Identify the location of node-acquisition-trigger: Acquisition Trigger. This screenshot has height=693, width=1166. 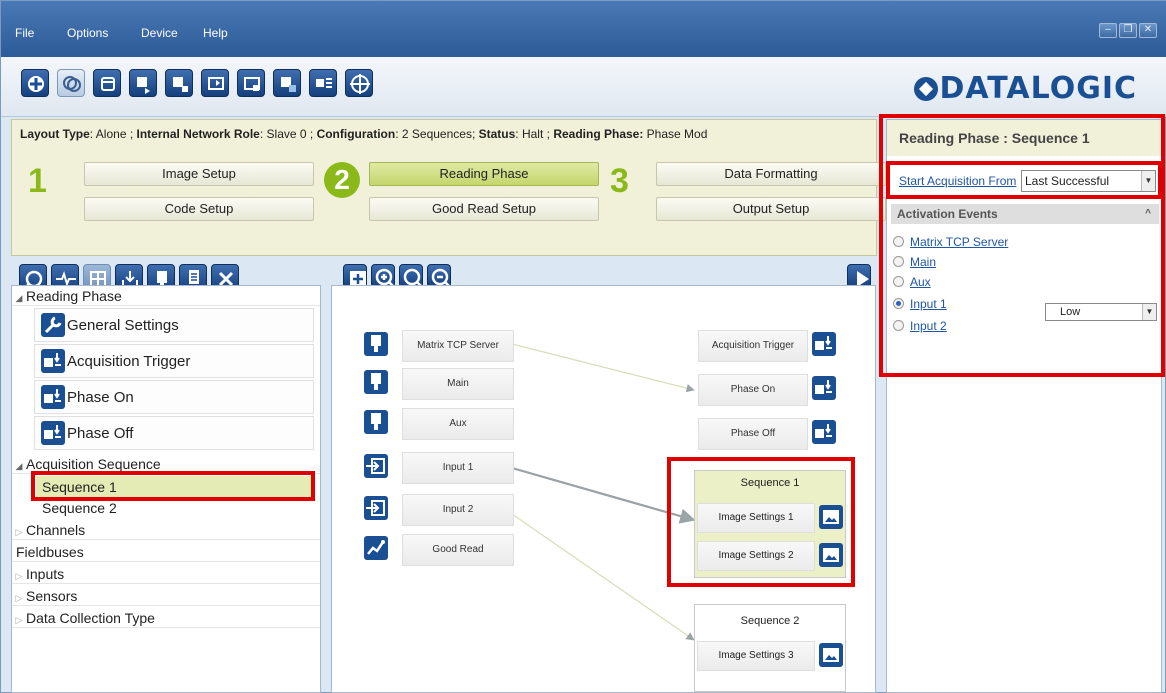
(773, 345).